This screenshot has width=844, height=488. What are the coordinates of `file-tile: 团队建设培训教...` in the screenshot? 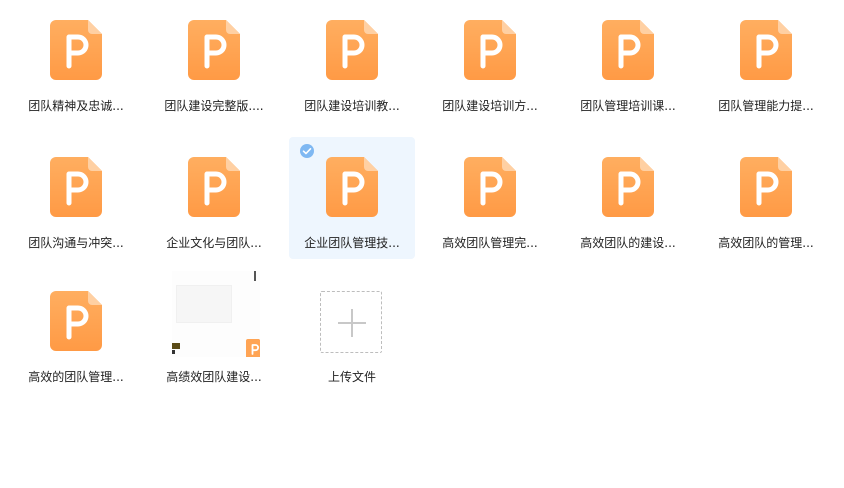 It's located at (352, 61).